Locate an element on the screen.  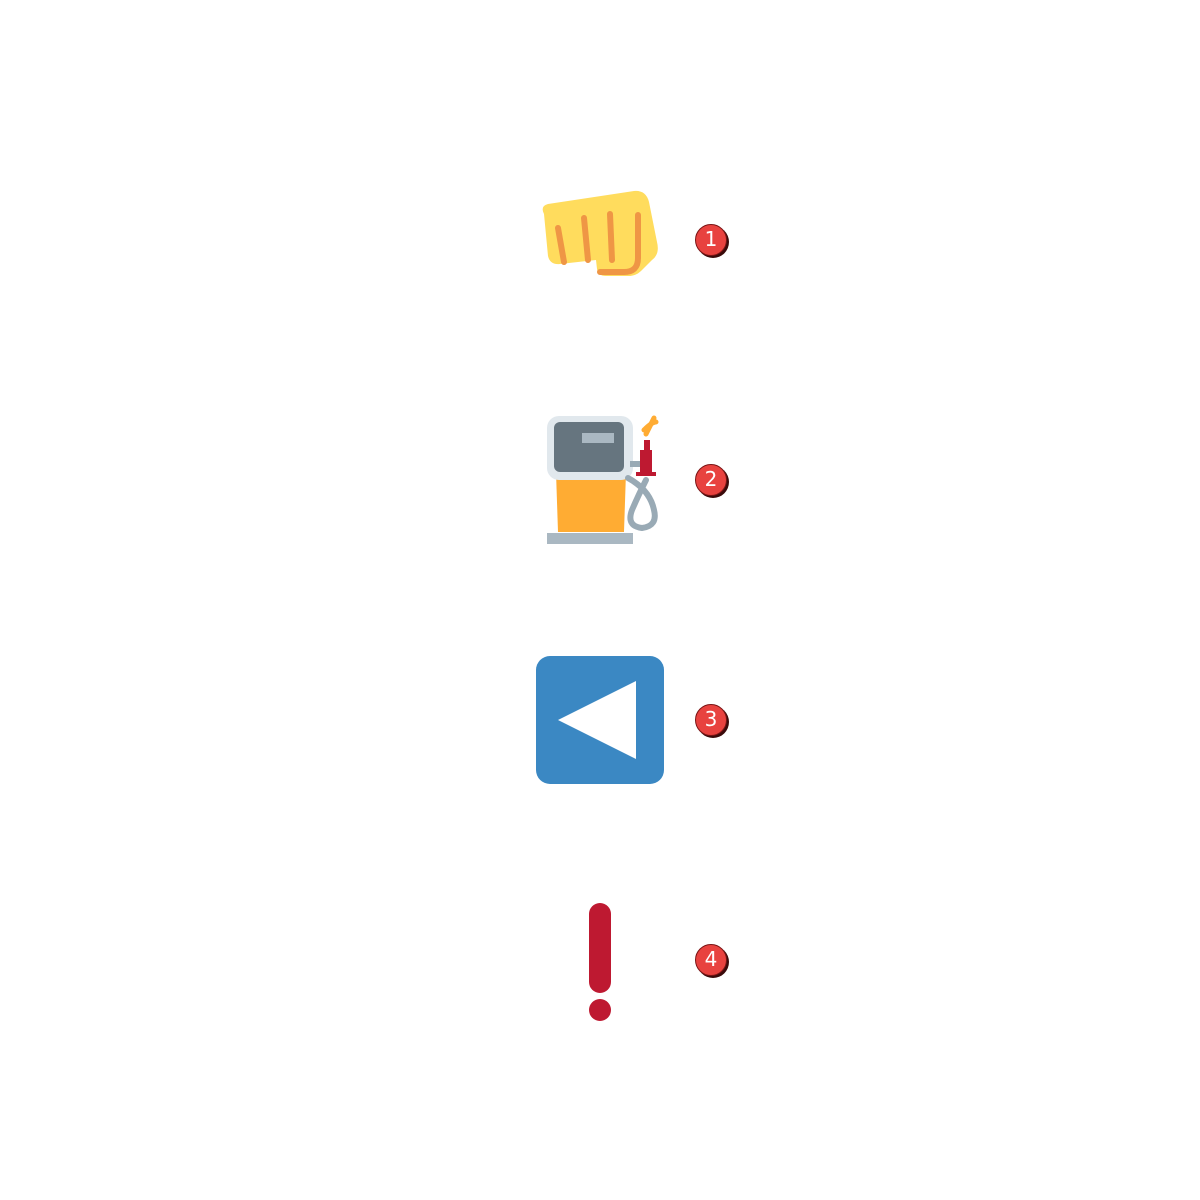
emoji-row-3: 3 is located at coordinates (600, 720).